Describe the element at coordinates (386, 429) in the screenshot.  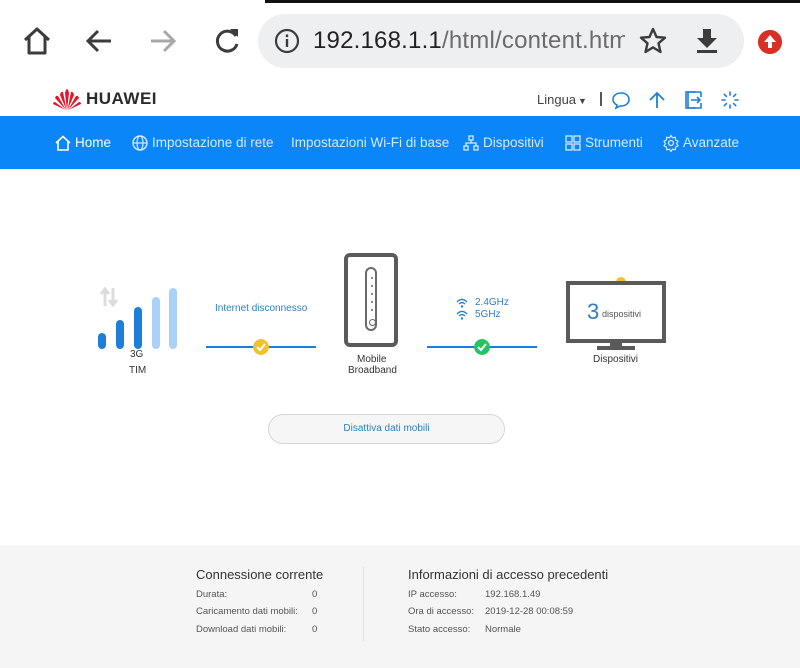
I see `disable-mobile-data-button: Disattiva dati mobili` at that location.